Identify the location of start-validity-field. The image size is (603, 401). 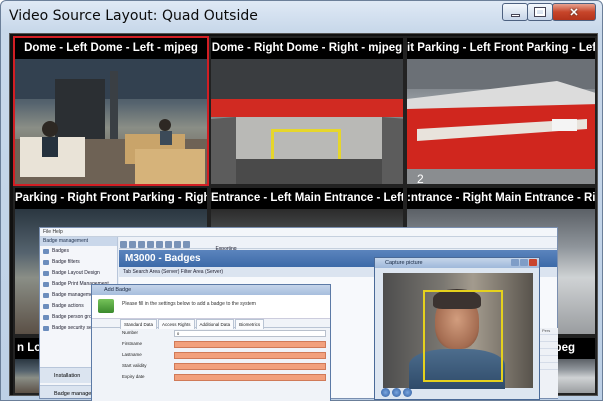
(250, 366).